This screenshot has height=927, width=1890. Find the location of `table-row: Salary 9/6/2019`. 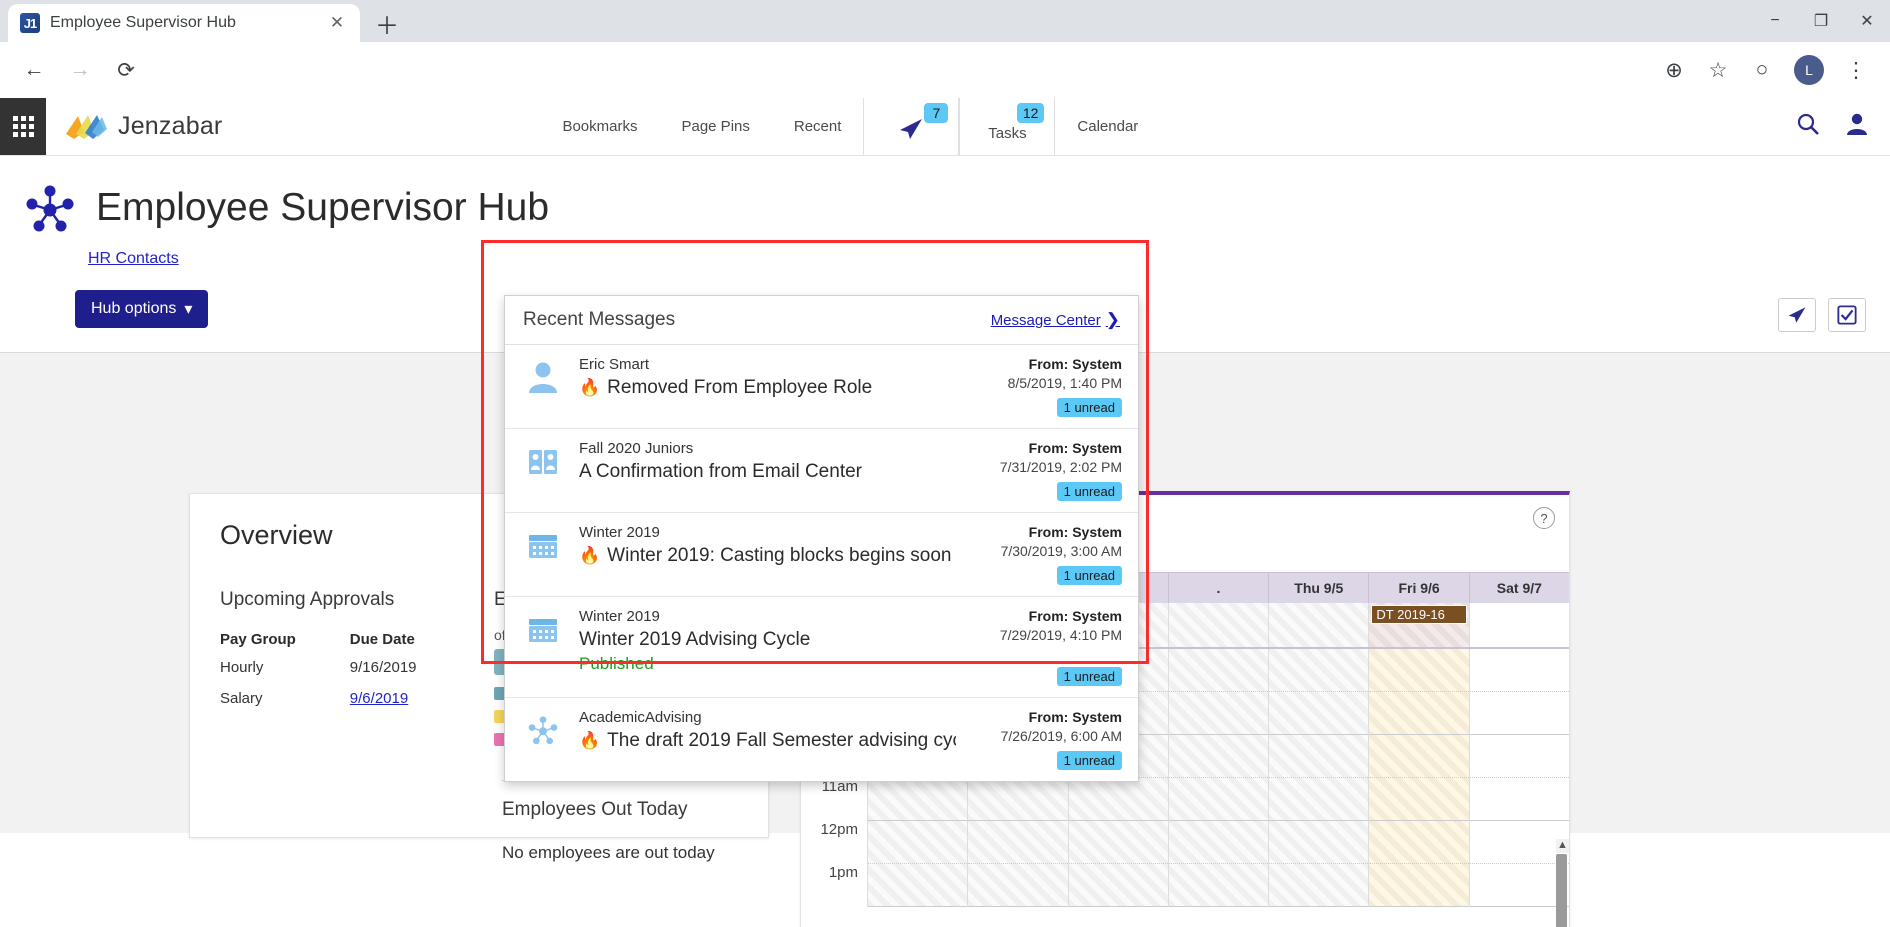

table-row: Salary 9/6/2019 is located at coordinates (342, 698).